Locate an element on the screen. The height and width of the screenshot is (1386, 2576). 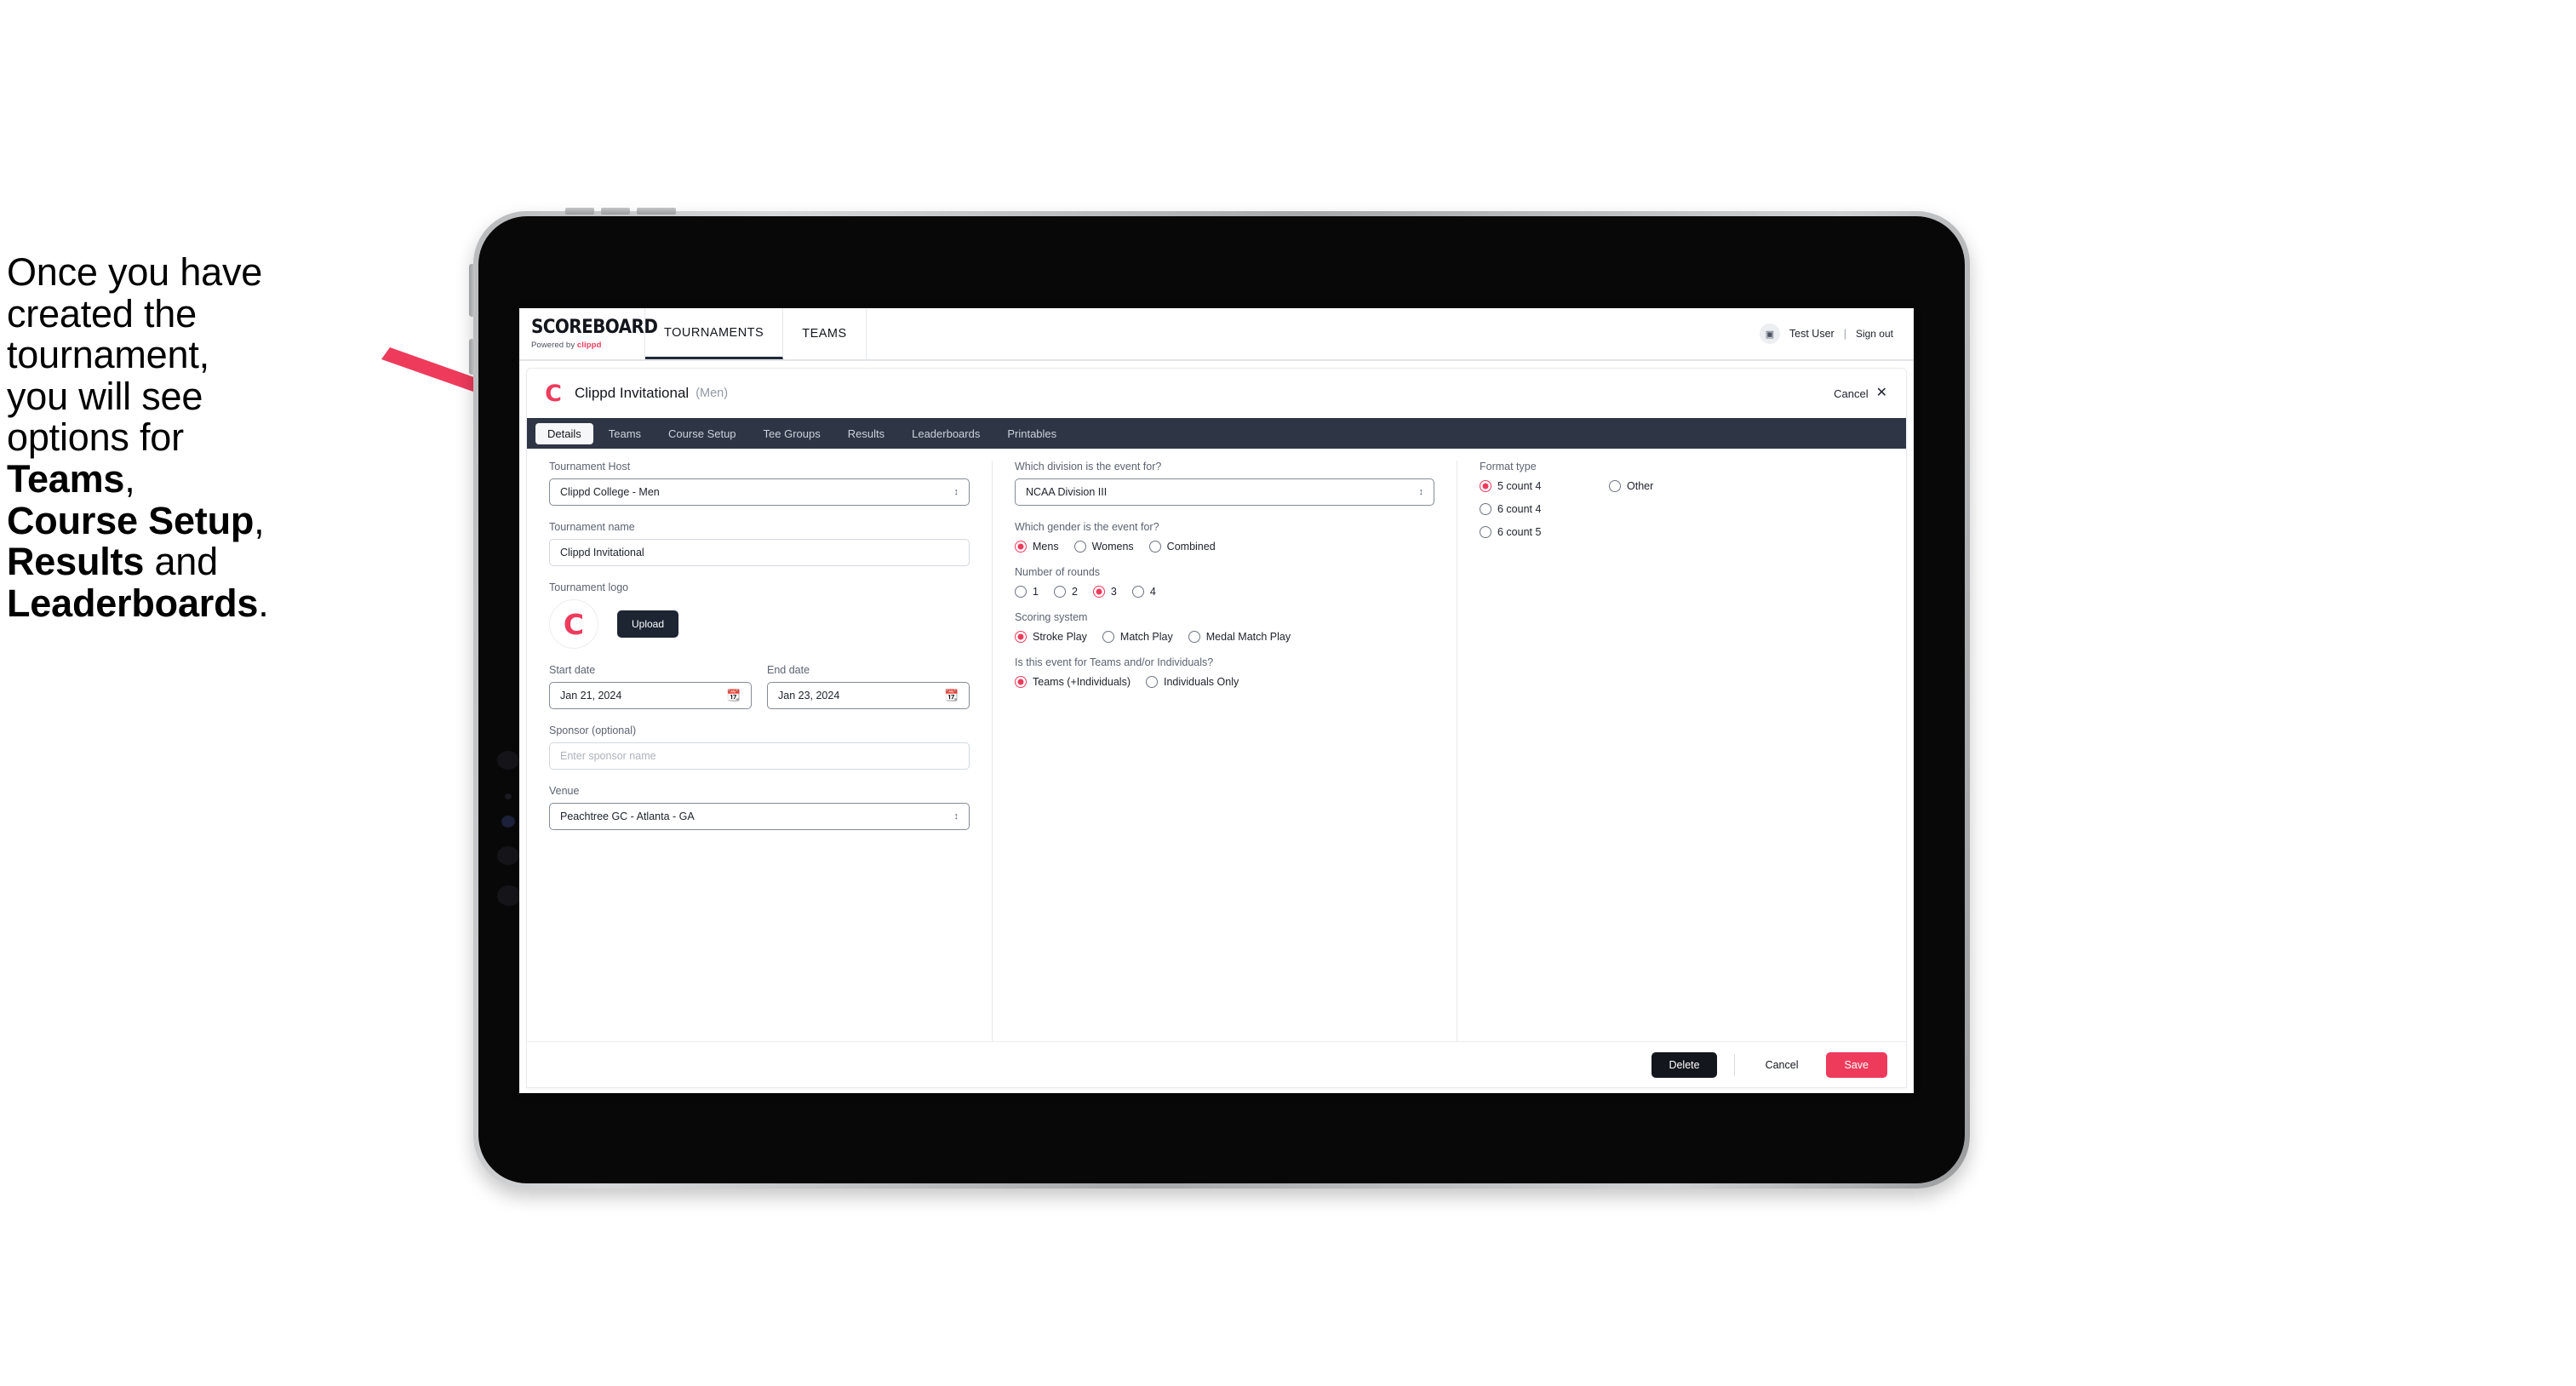
rounds-option-1: 1 is located at coordinates (1027, 592).